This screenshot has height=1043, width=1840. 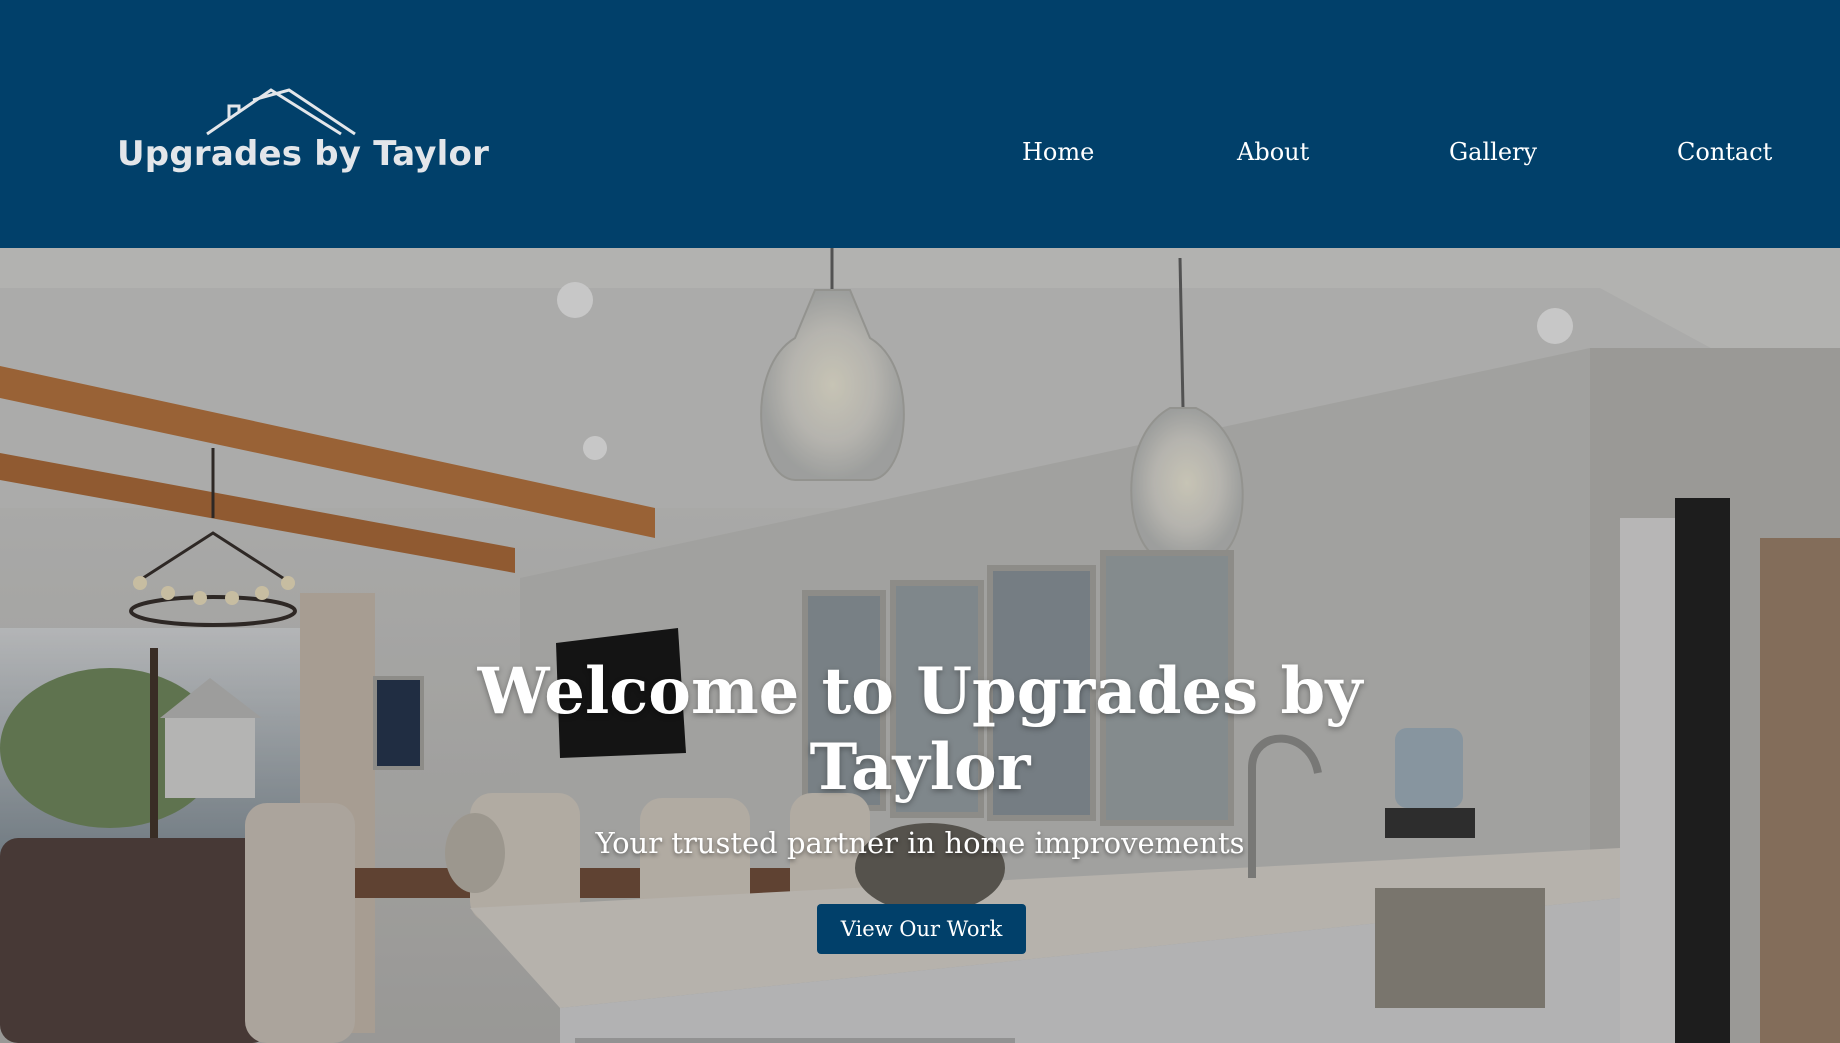 I want to click on view-our-work-button: View Our Work, so click(x=921, y=929).